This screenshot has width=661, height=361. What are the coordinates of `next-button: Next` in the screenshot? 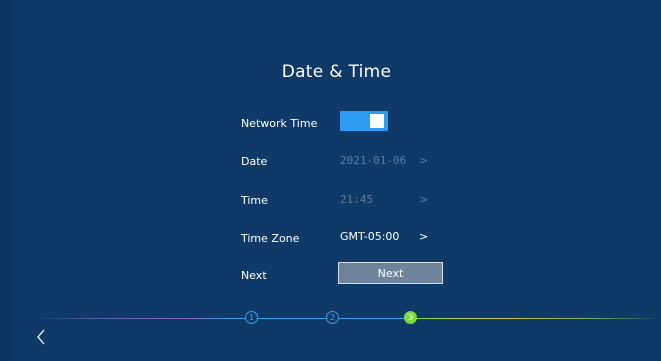 It's located at (390, 273).